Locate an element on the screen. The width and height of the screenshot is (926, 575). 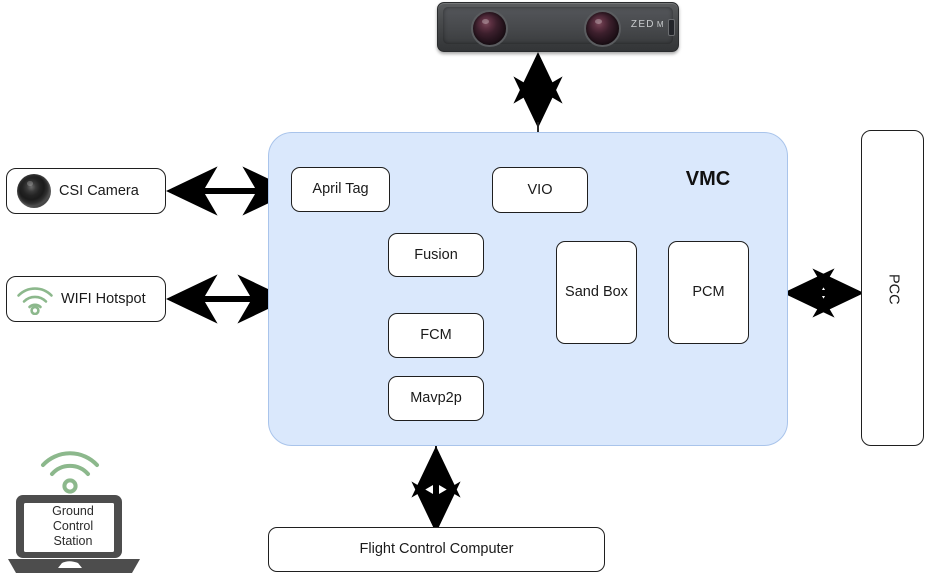
gcs-label-line-2: Control is located at coordinates (73, 526).